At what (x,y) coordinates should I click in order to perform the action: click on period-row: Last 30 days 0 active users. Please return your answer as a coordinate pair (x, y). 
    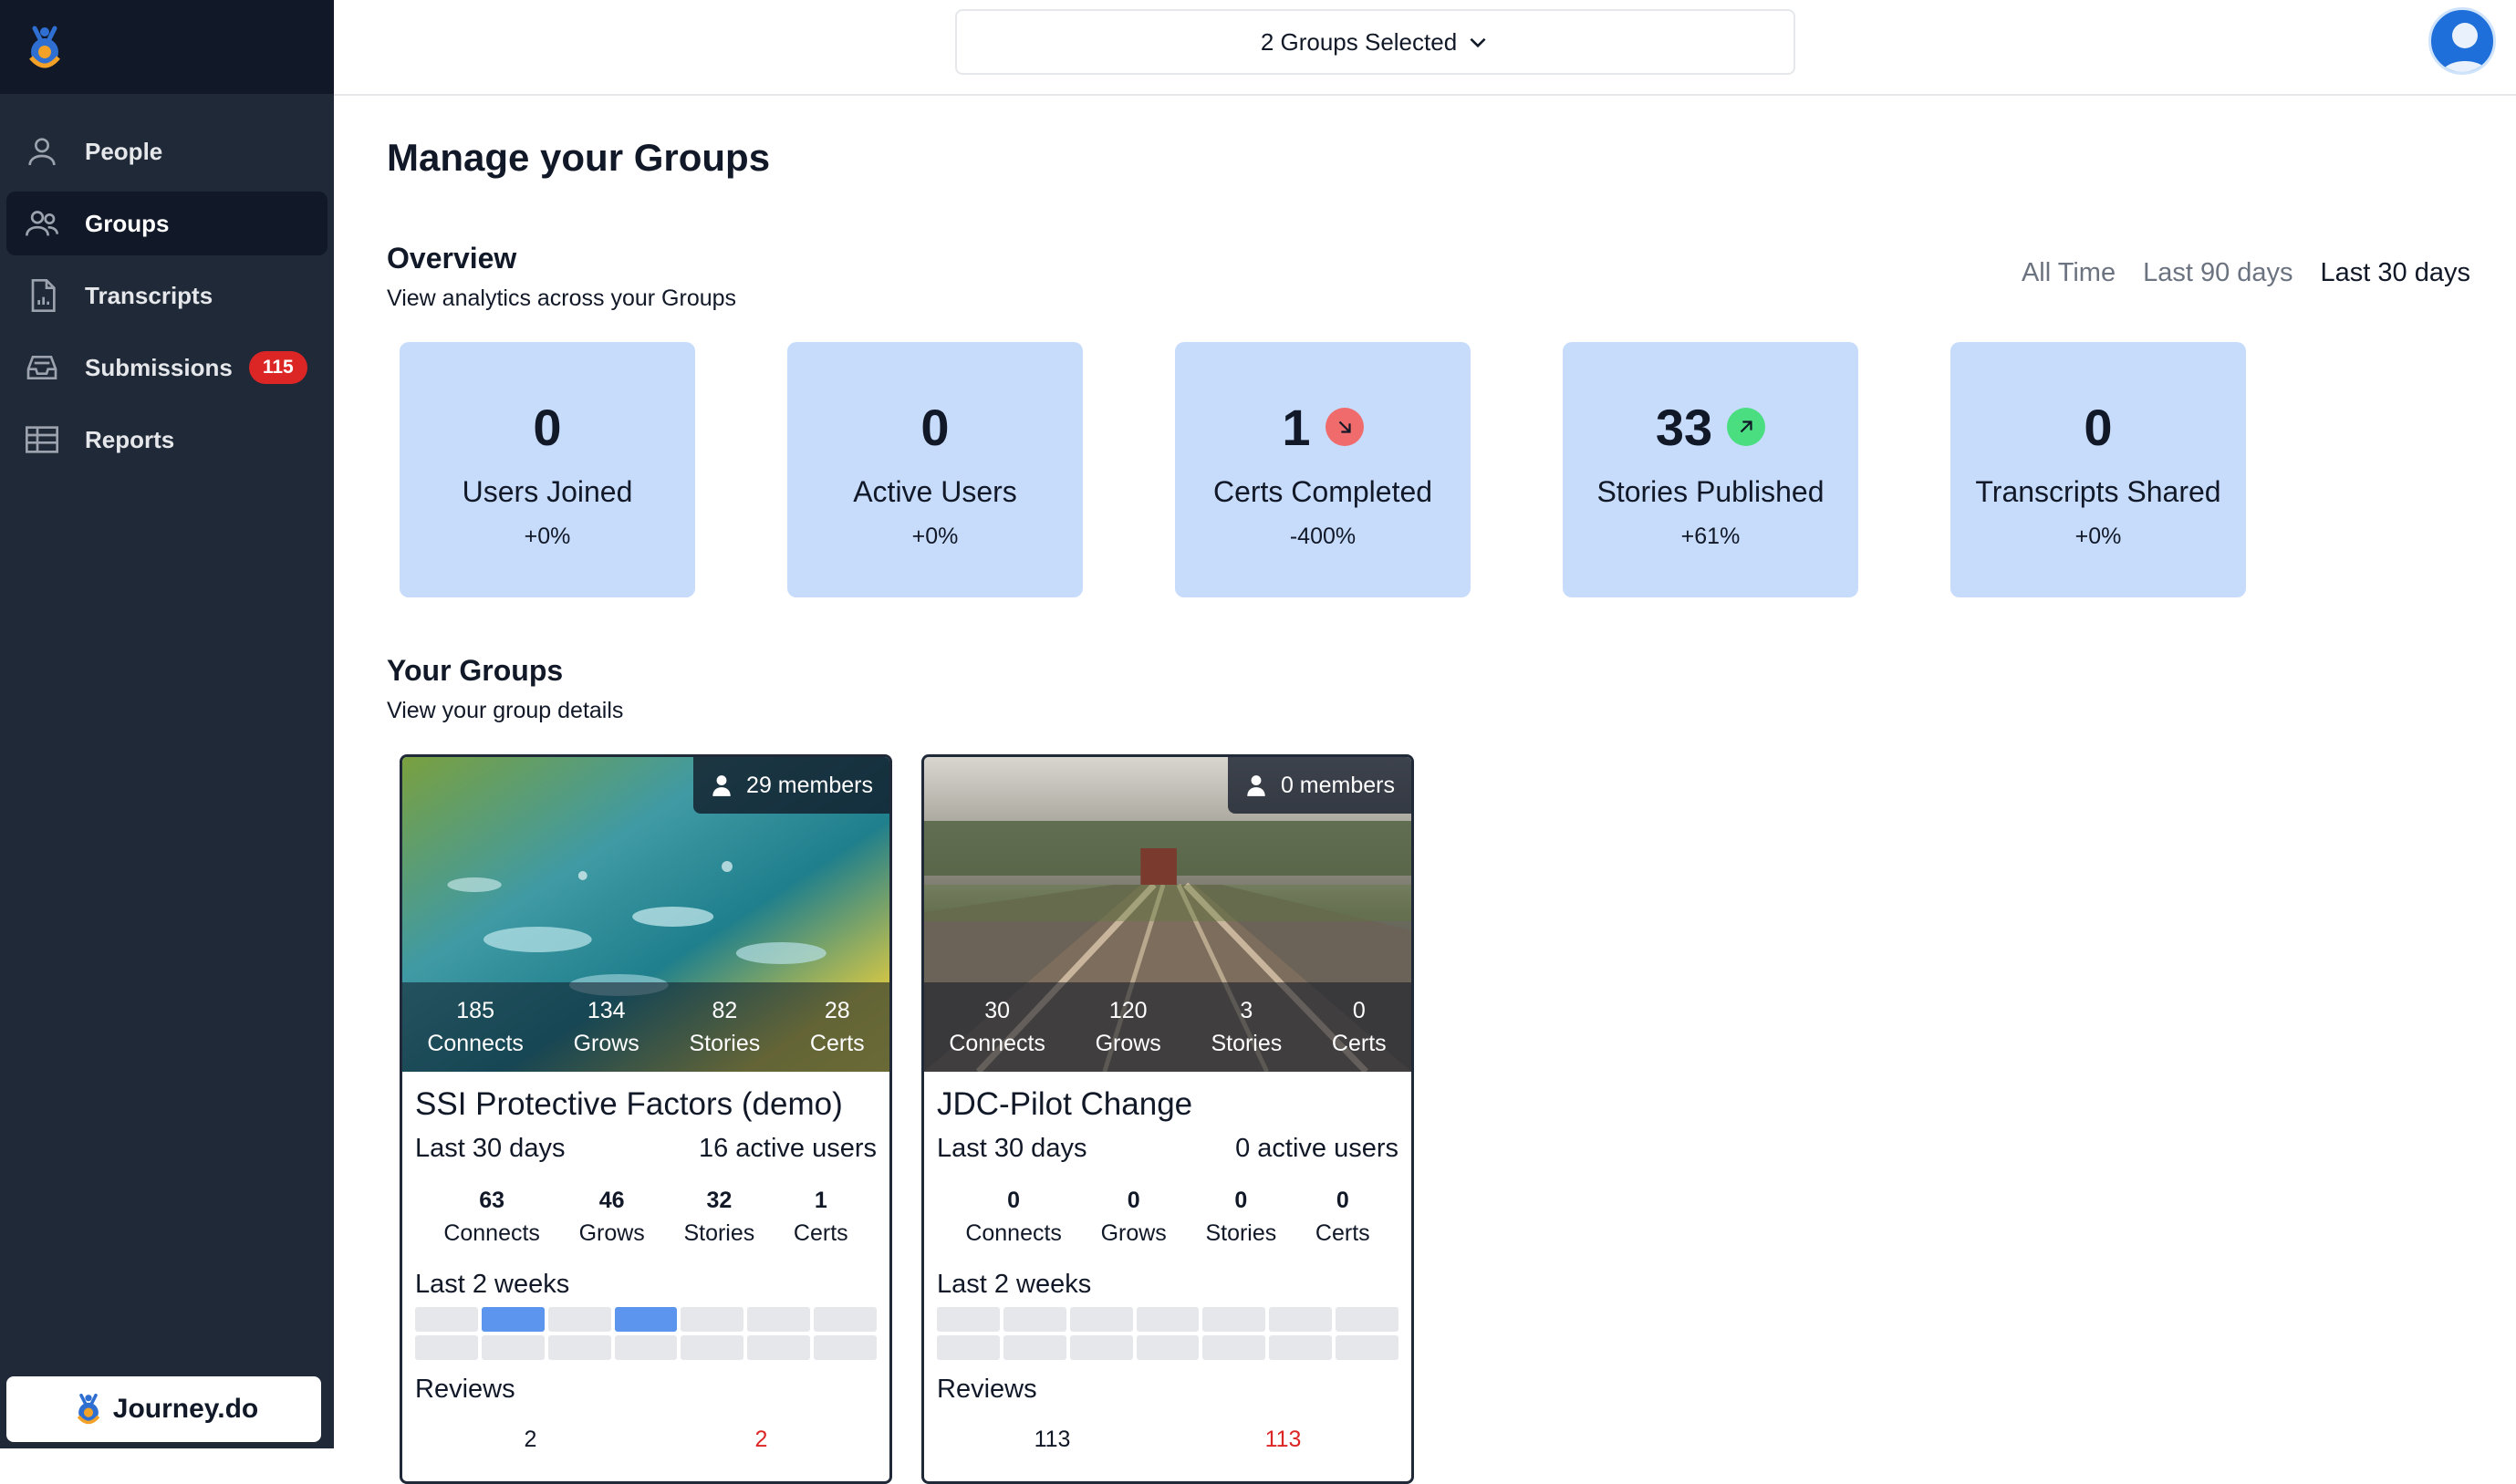
    Looking at the image, I should click on (1168, 1149).